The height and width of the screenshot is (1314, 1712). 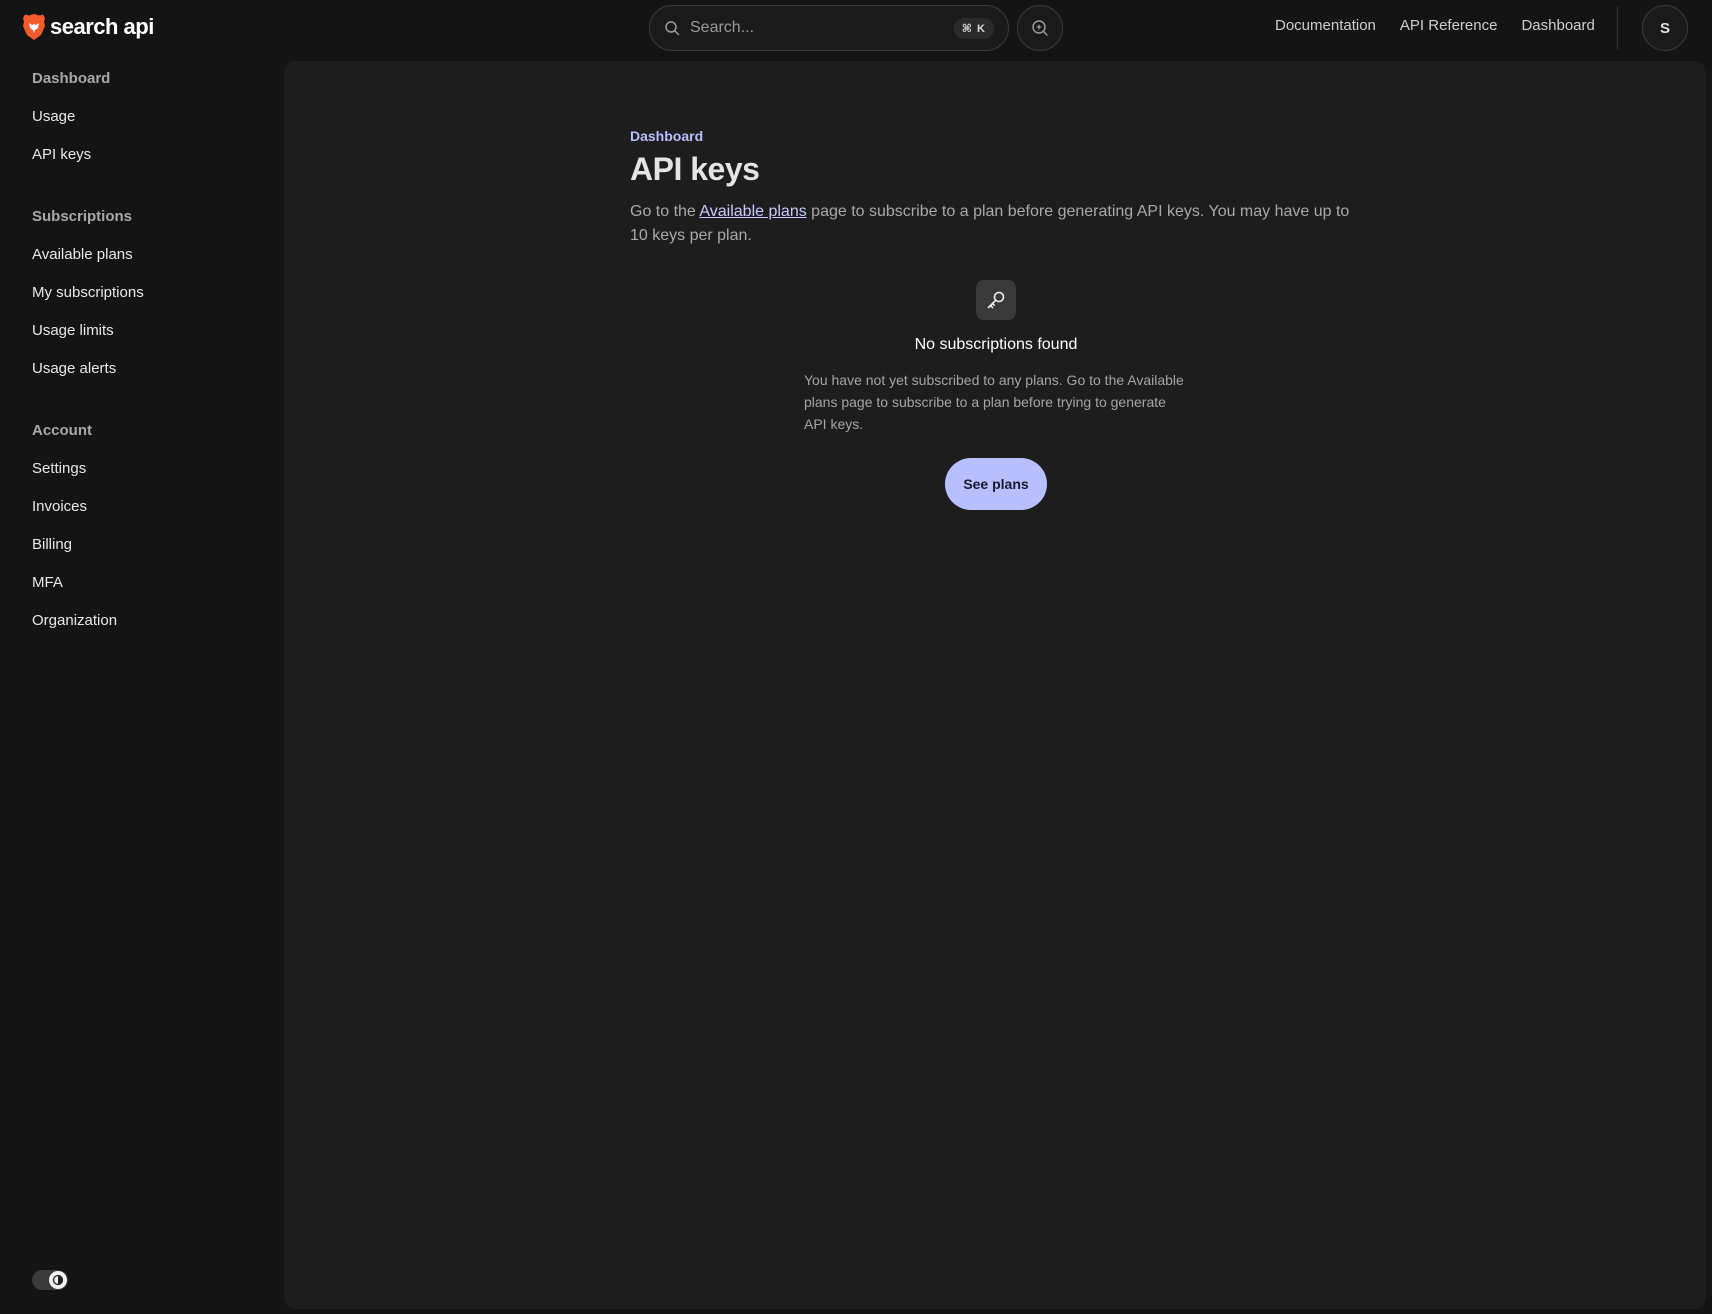 What do you see at coordinates (752, 211) in the screenshot?
I see `available-plans-link: Available plans` at bounding box center [752, 211].